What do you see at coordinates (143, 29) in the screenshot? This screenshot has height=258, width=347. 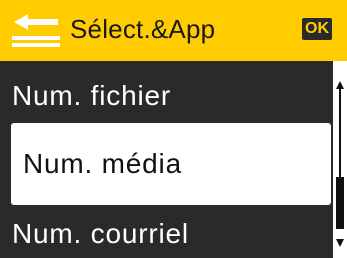 I see `page-title: Sélect.&App` at bounding box center [143, 29].